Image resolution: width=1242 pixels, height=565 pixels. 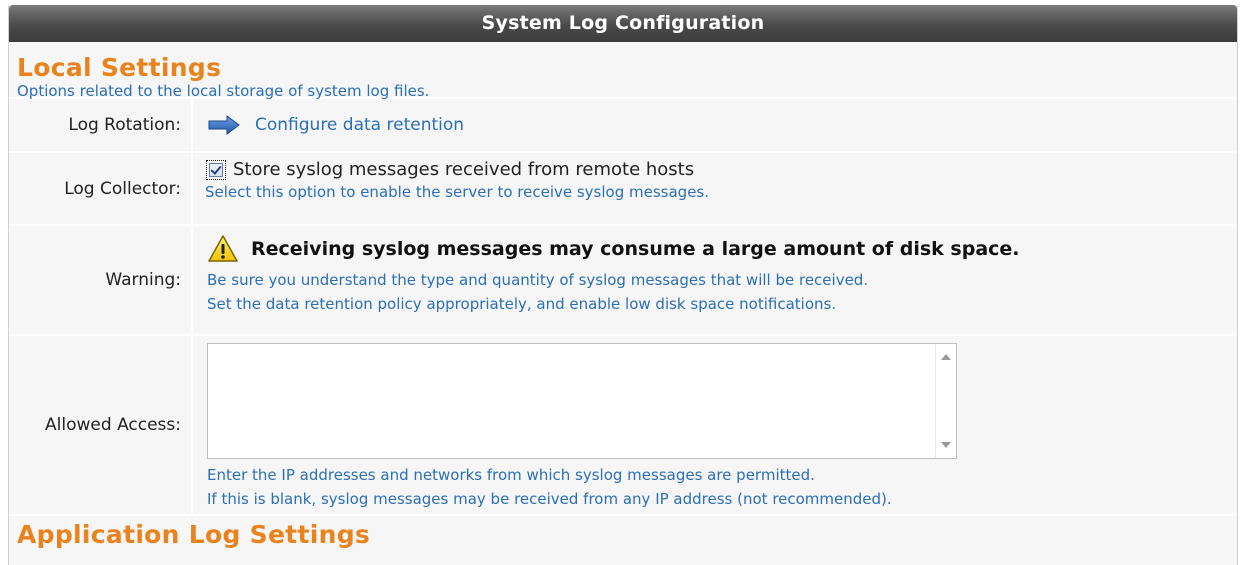 I want to click on warning-label: Warning:, so click(x=101, y=280).